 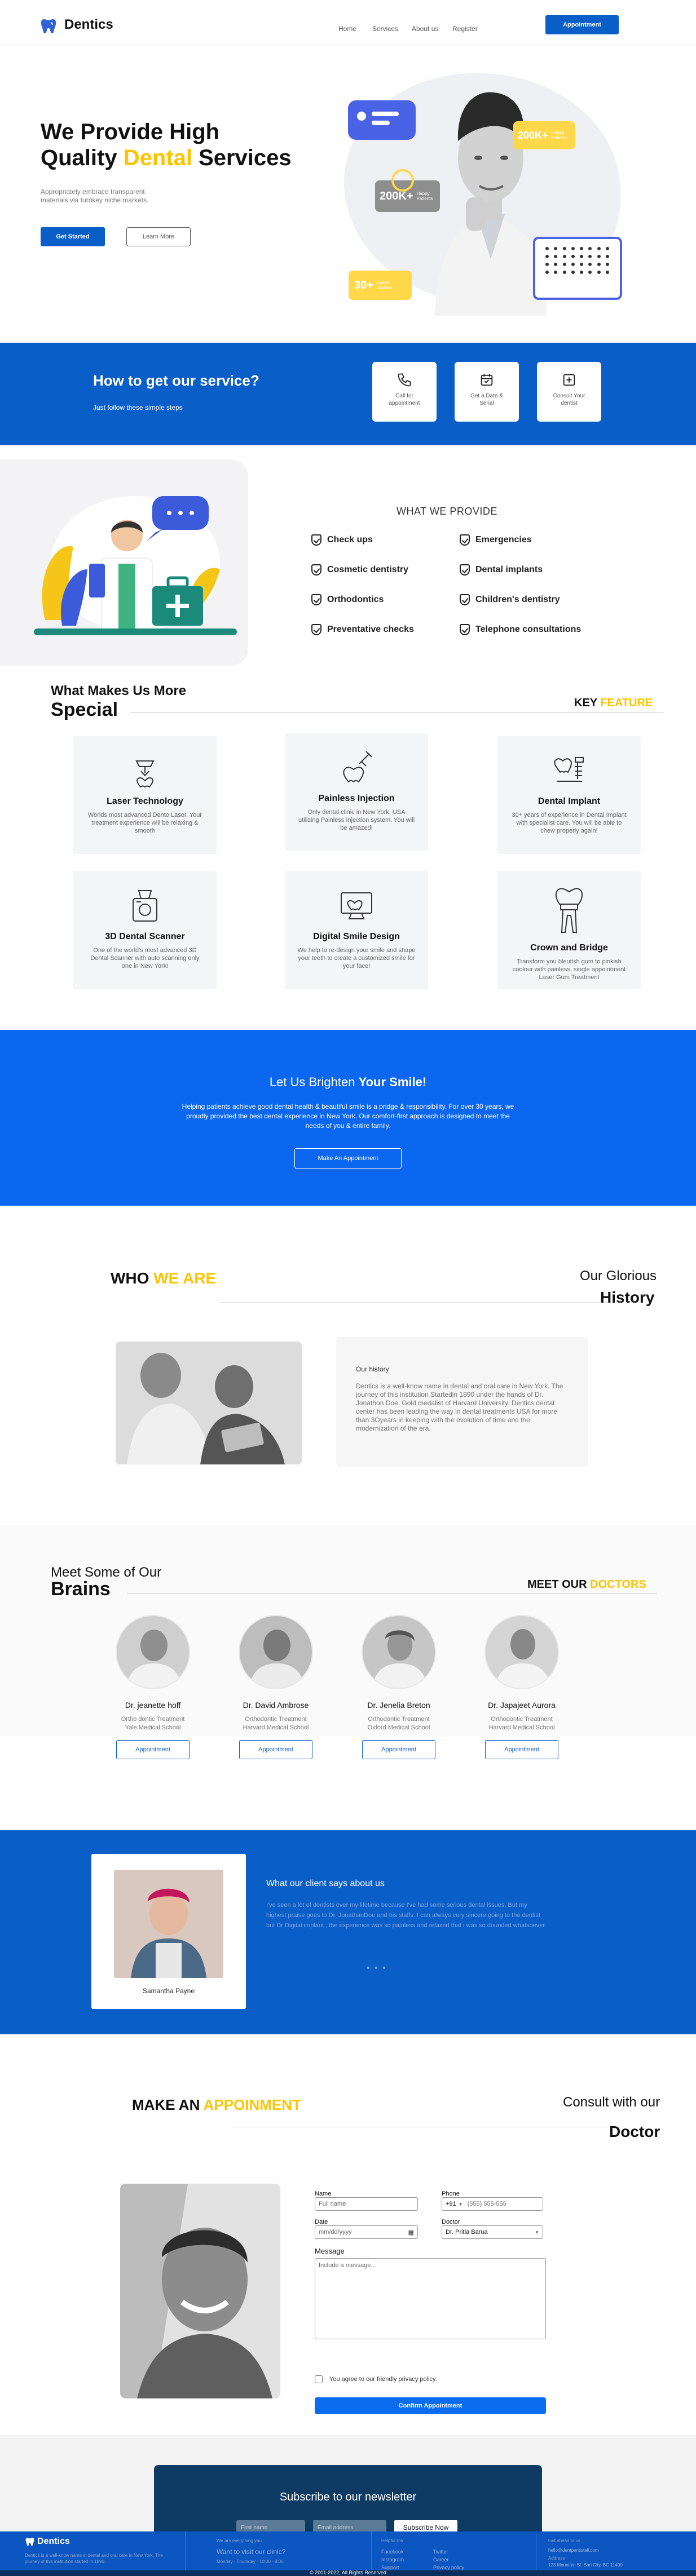 I want to click on stat-mid-number: 200K+, so click(x=396, y=195).